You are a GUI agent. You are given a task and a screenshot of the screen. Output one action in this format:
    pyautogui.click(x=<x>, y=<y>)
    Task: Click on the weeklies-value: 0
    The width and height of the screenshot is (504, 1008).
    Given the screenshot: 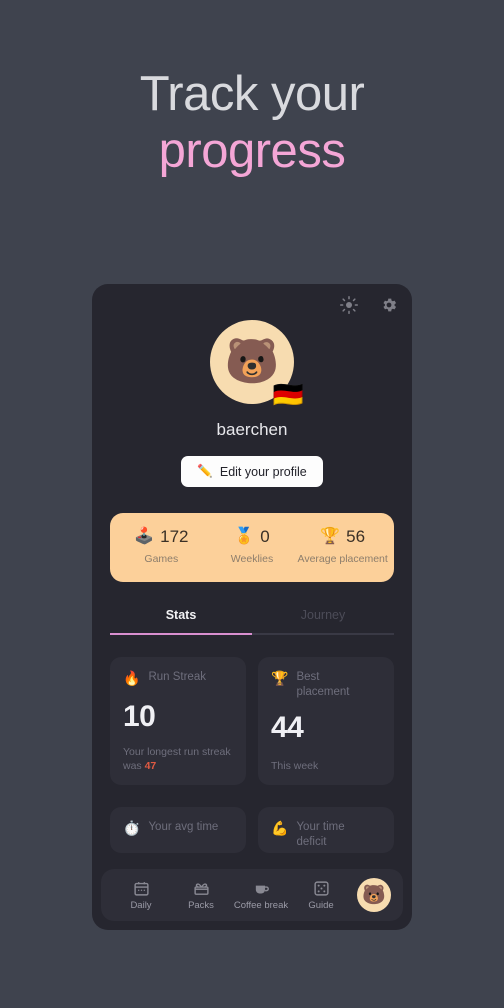 What is the action you would take?
    pyautogui.click(x=265, y=536)
    